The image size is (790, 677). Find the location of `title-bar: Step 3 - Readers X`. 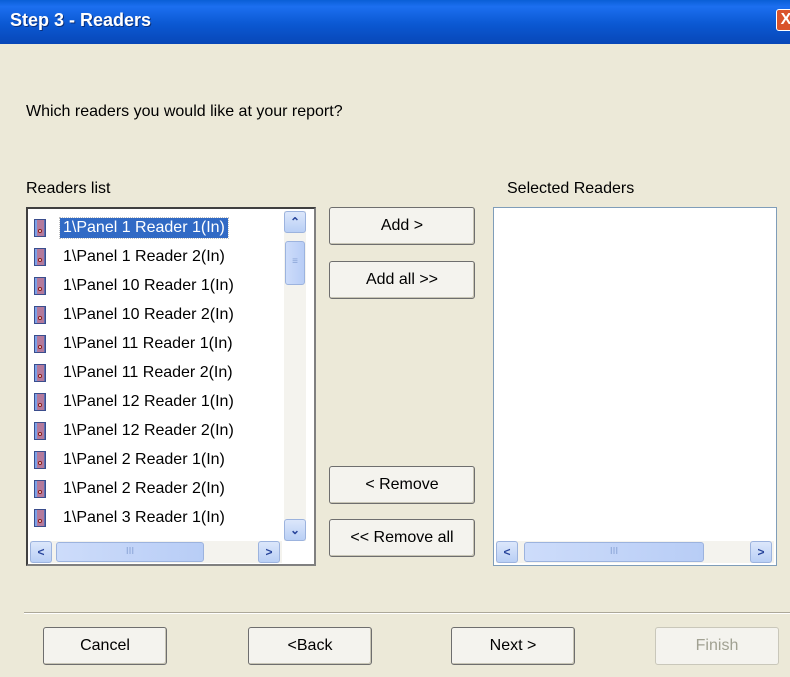

title-bar: Step 3 - Readers X is located at coordinates (395, 22).